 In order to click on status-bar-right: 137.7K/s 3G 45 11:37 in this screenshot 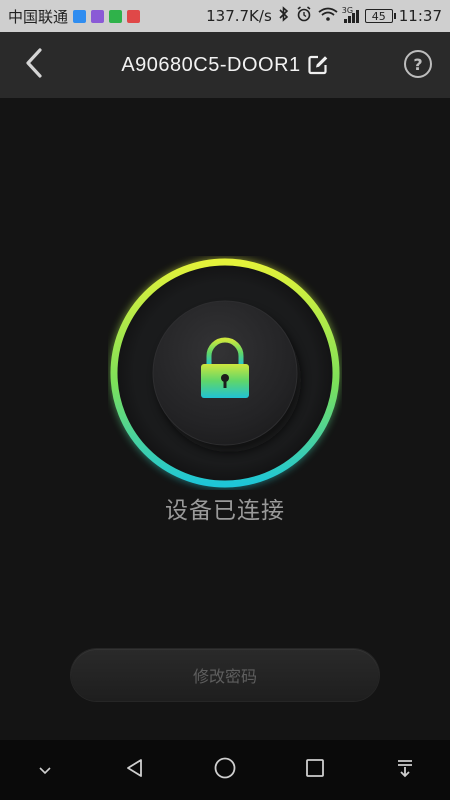, I will do `click(324, 16)`.